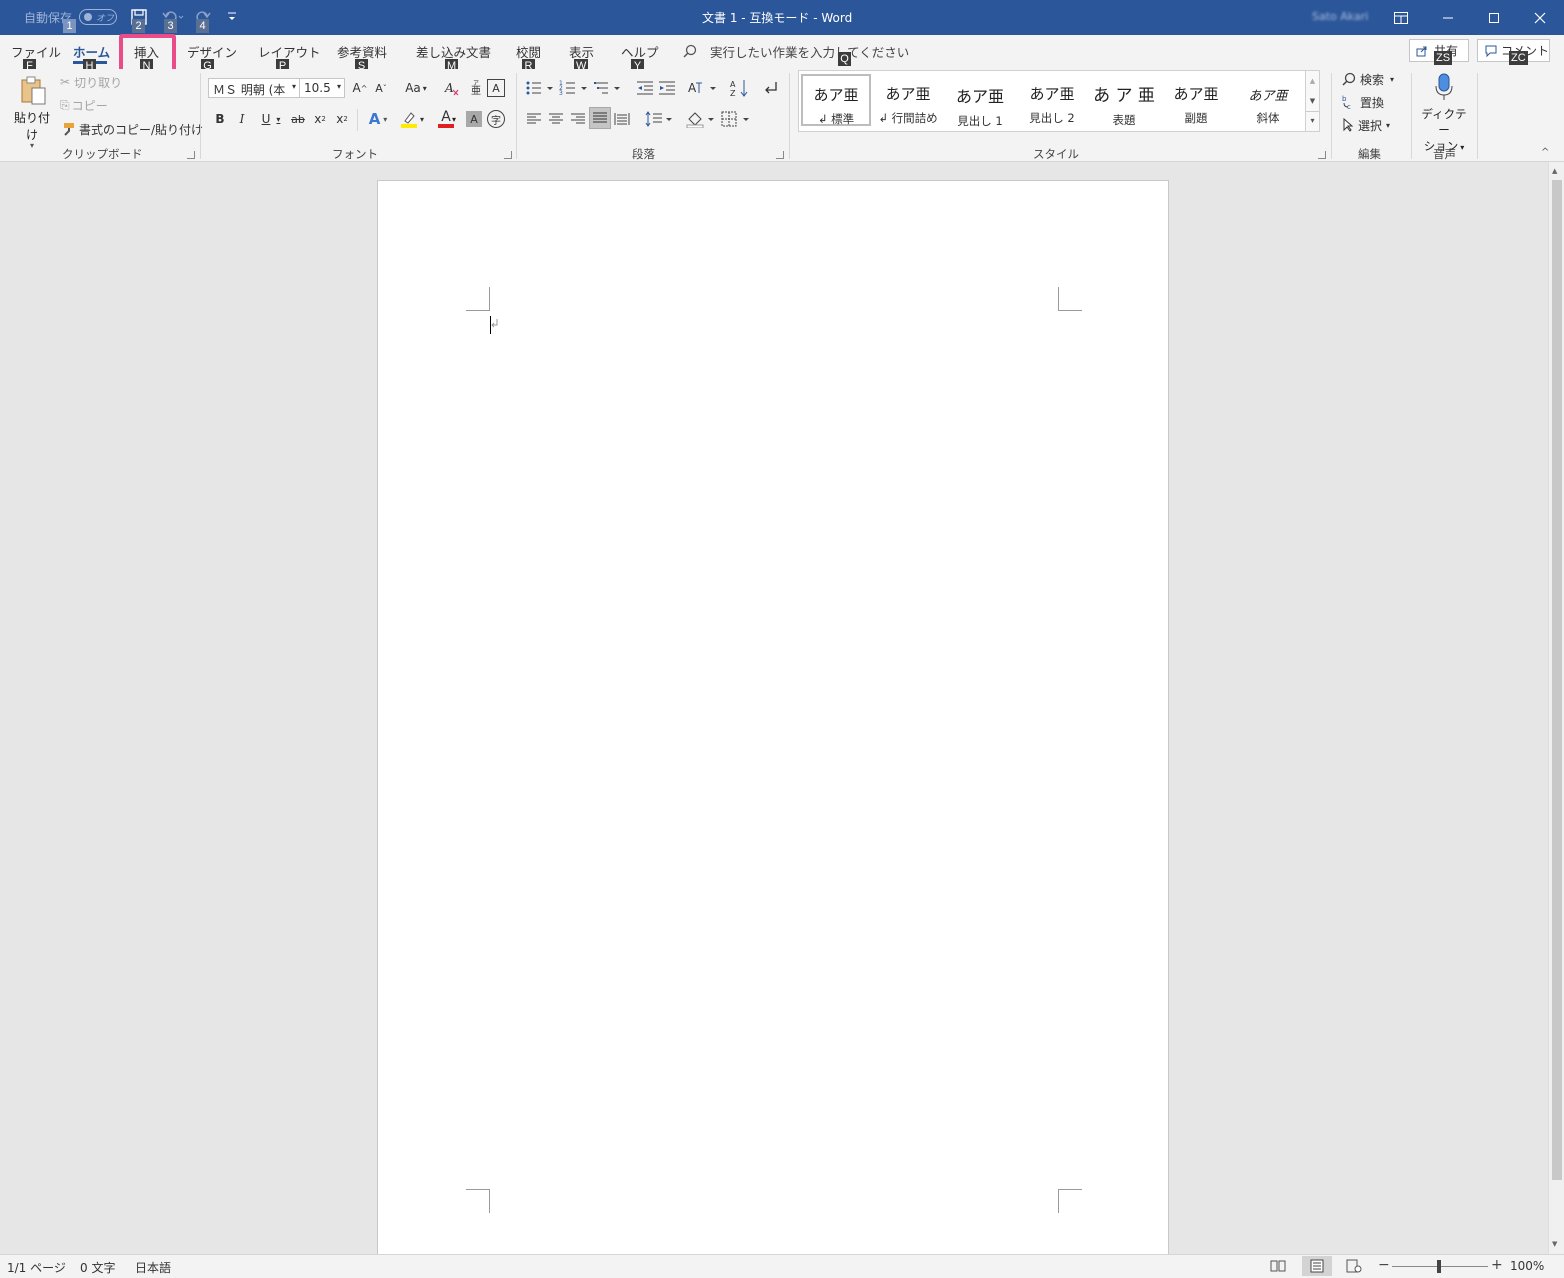 This screenshot has width=1564, height=1278. I want to click on align-right-button, so click(578, 120).